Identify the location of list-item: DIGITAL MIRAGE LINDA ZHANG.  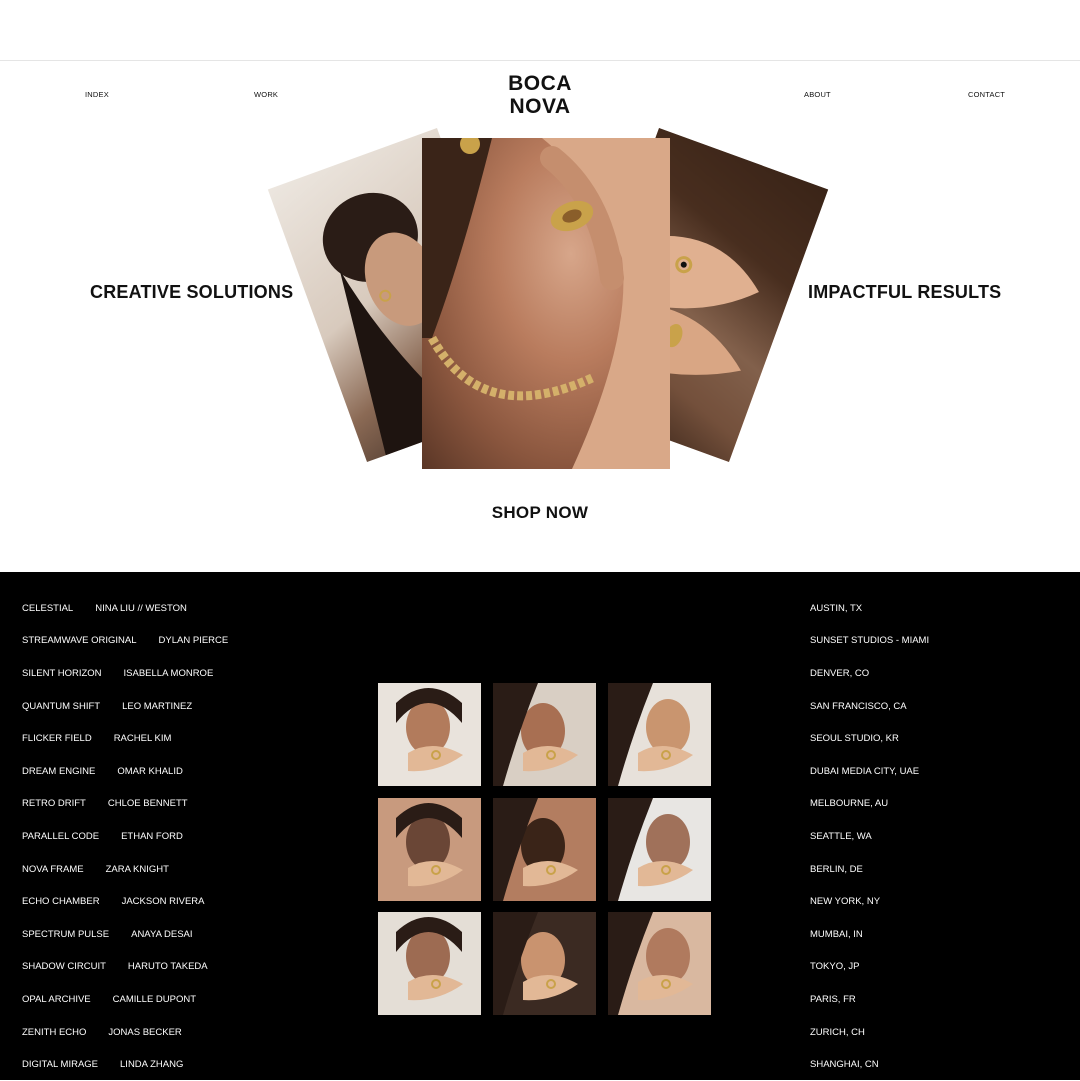
(125, 1064).